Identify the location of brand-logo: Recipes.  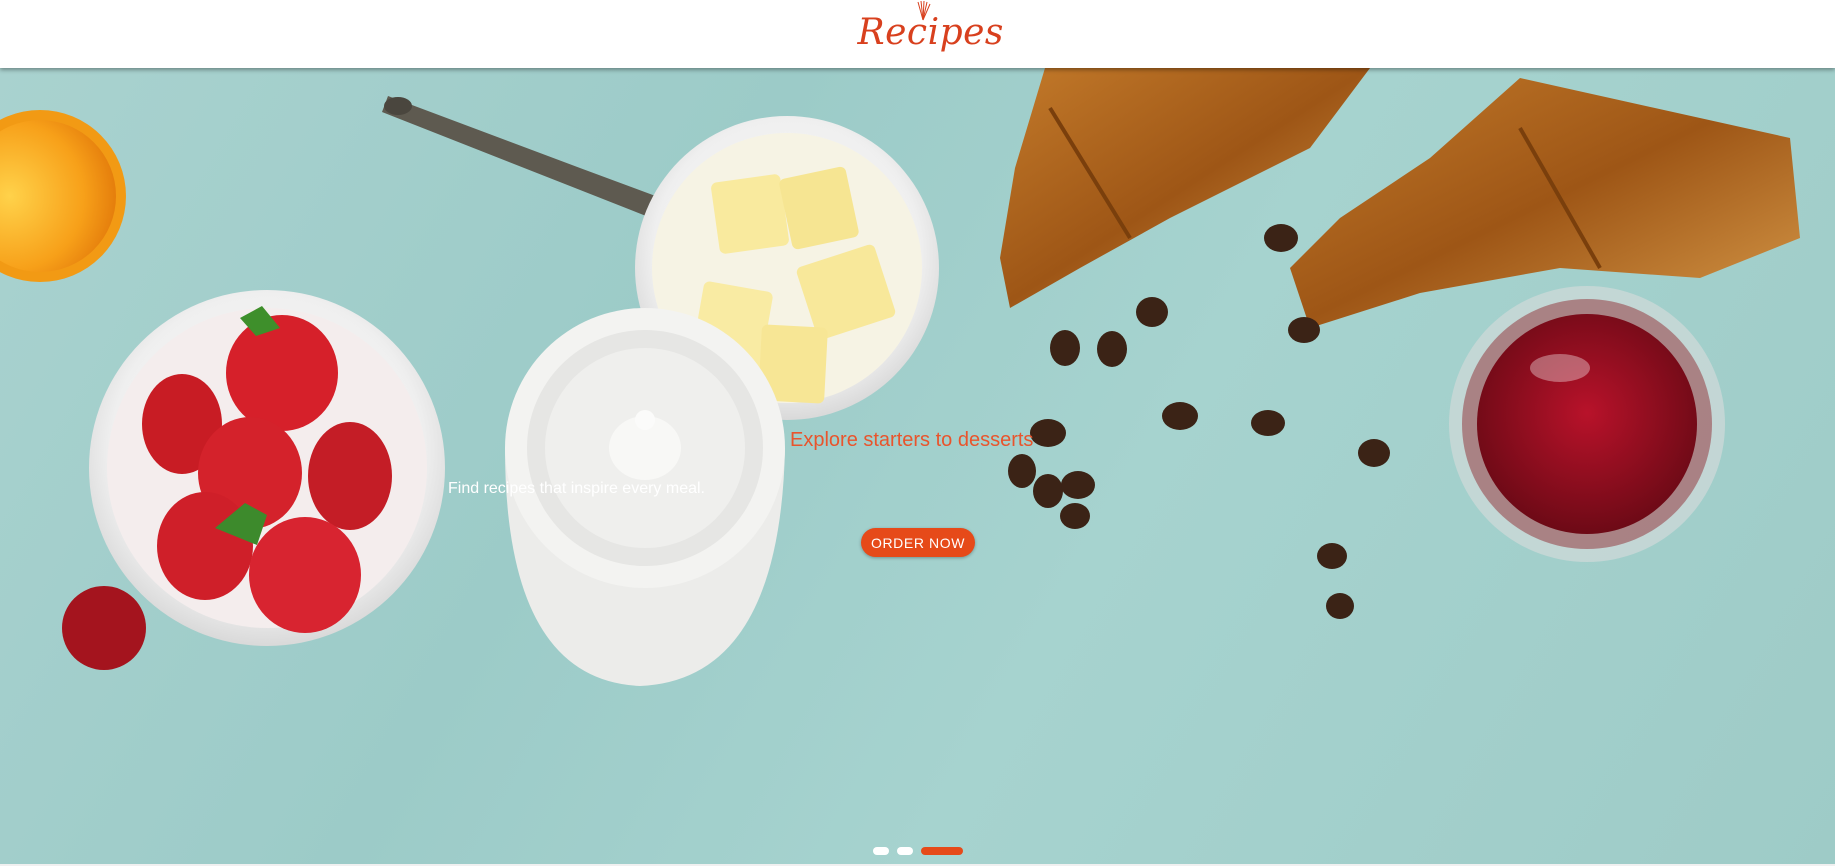
(930, 30).